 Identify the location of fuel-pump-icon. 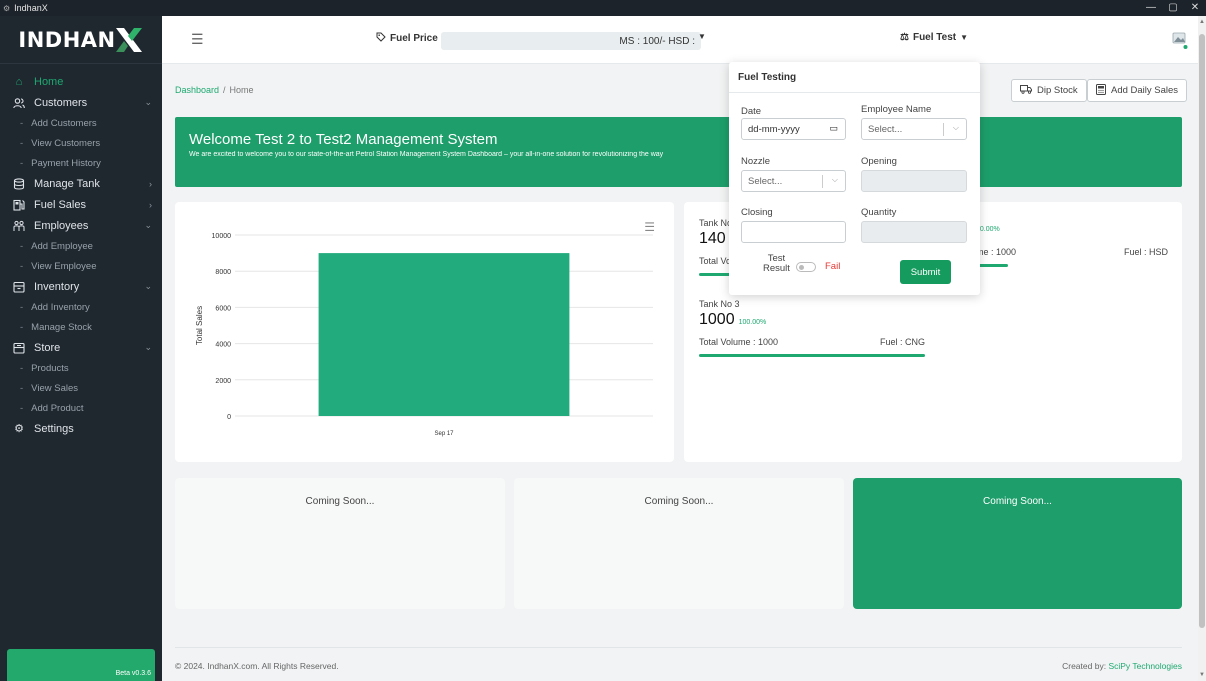
(19, 205).